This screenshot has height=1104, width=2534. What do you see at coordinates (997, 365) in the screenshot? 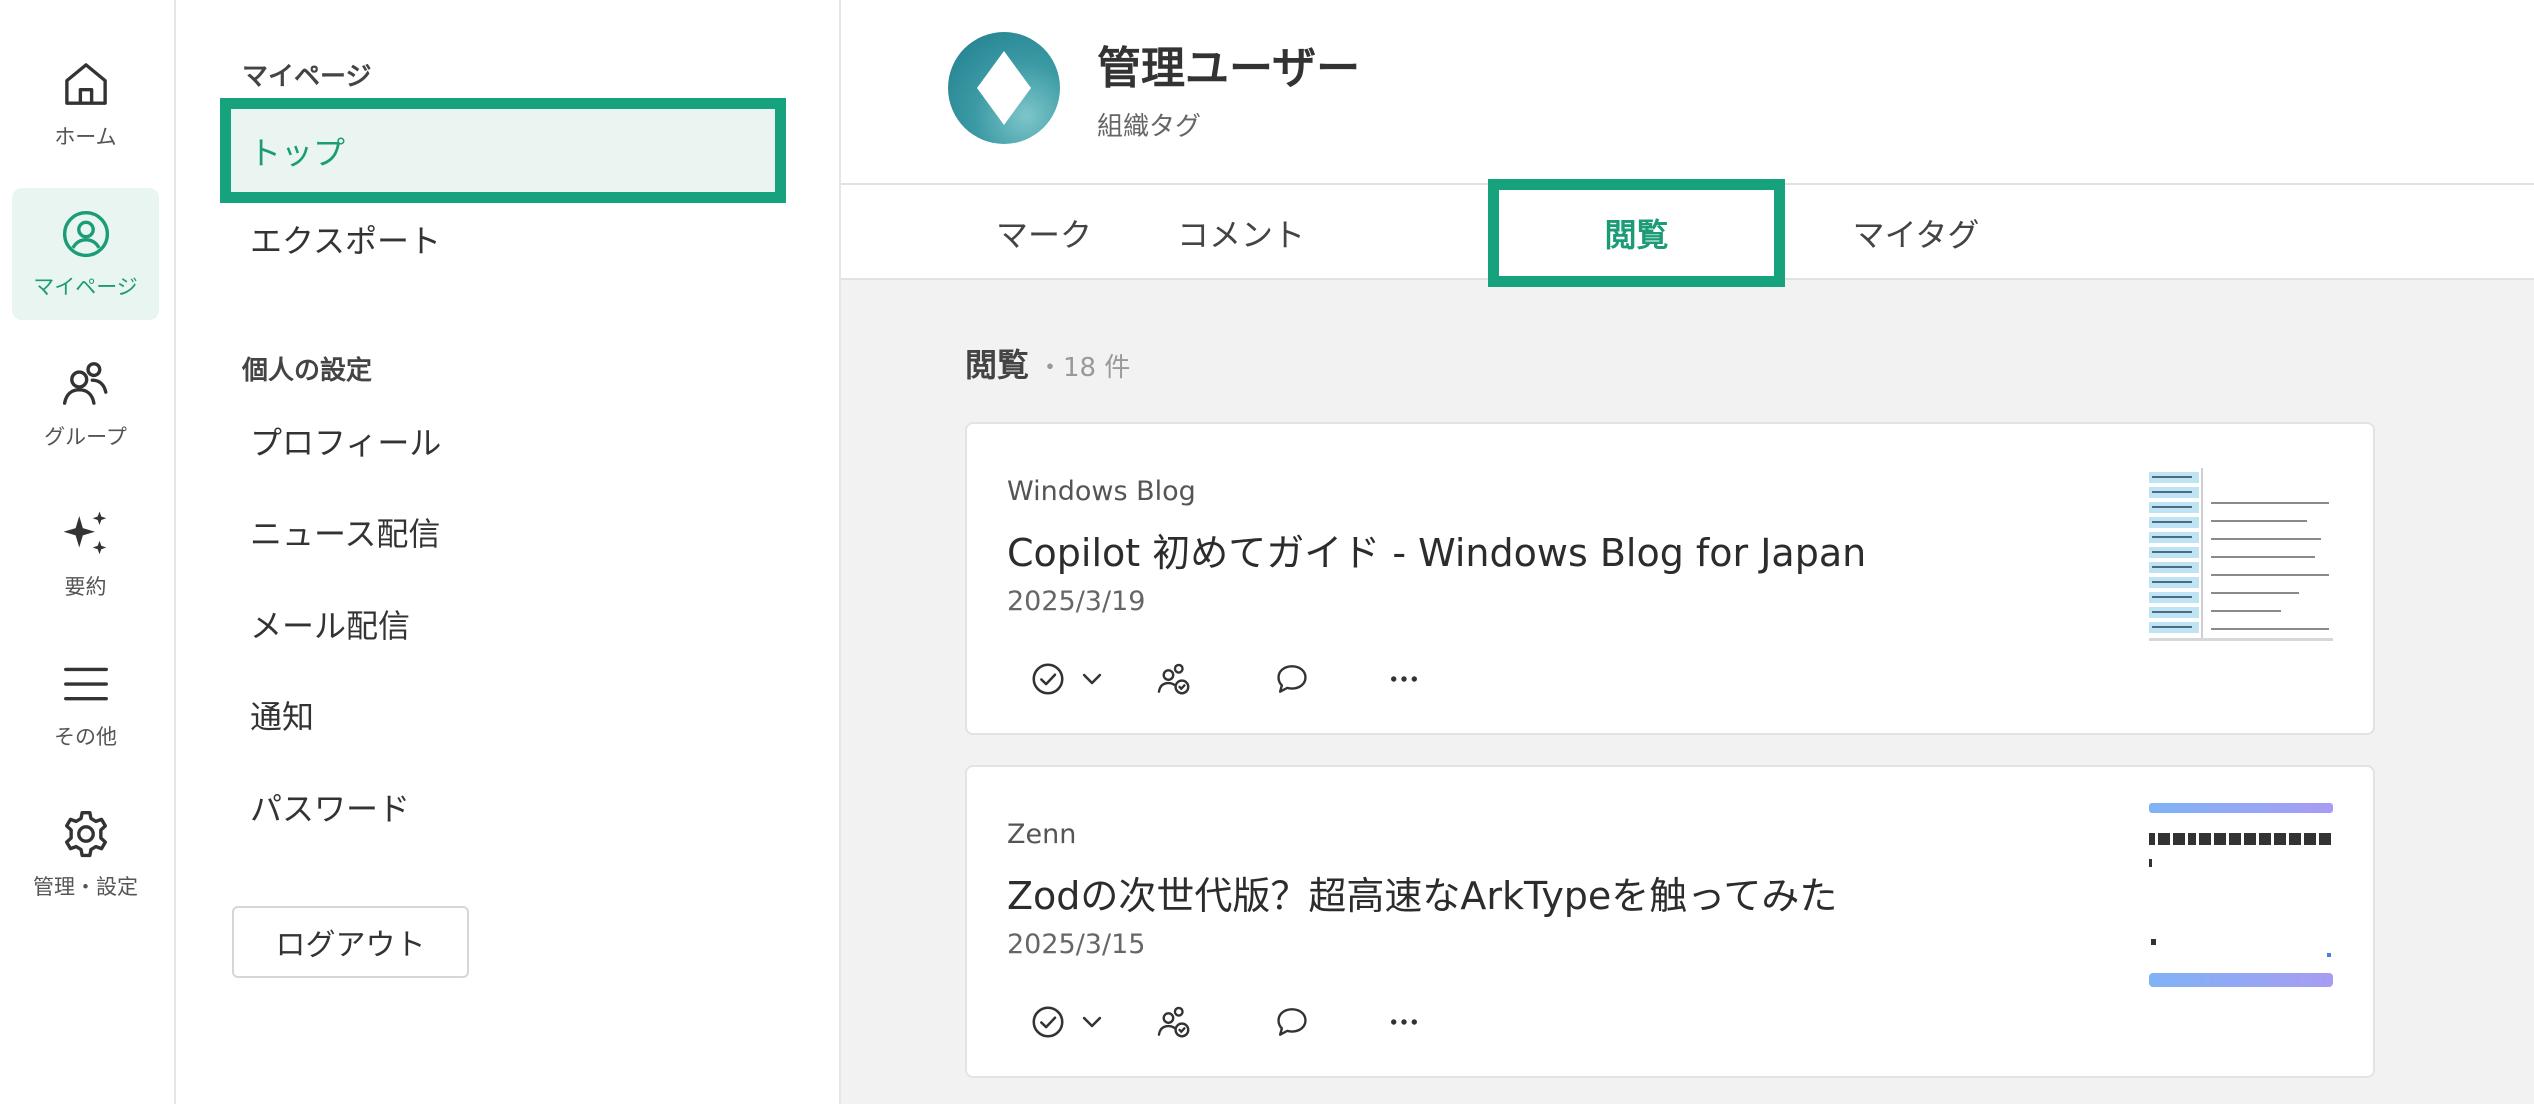
I see `section-title-text: 閲覧` at bounding box center [997, 365].